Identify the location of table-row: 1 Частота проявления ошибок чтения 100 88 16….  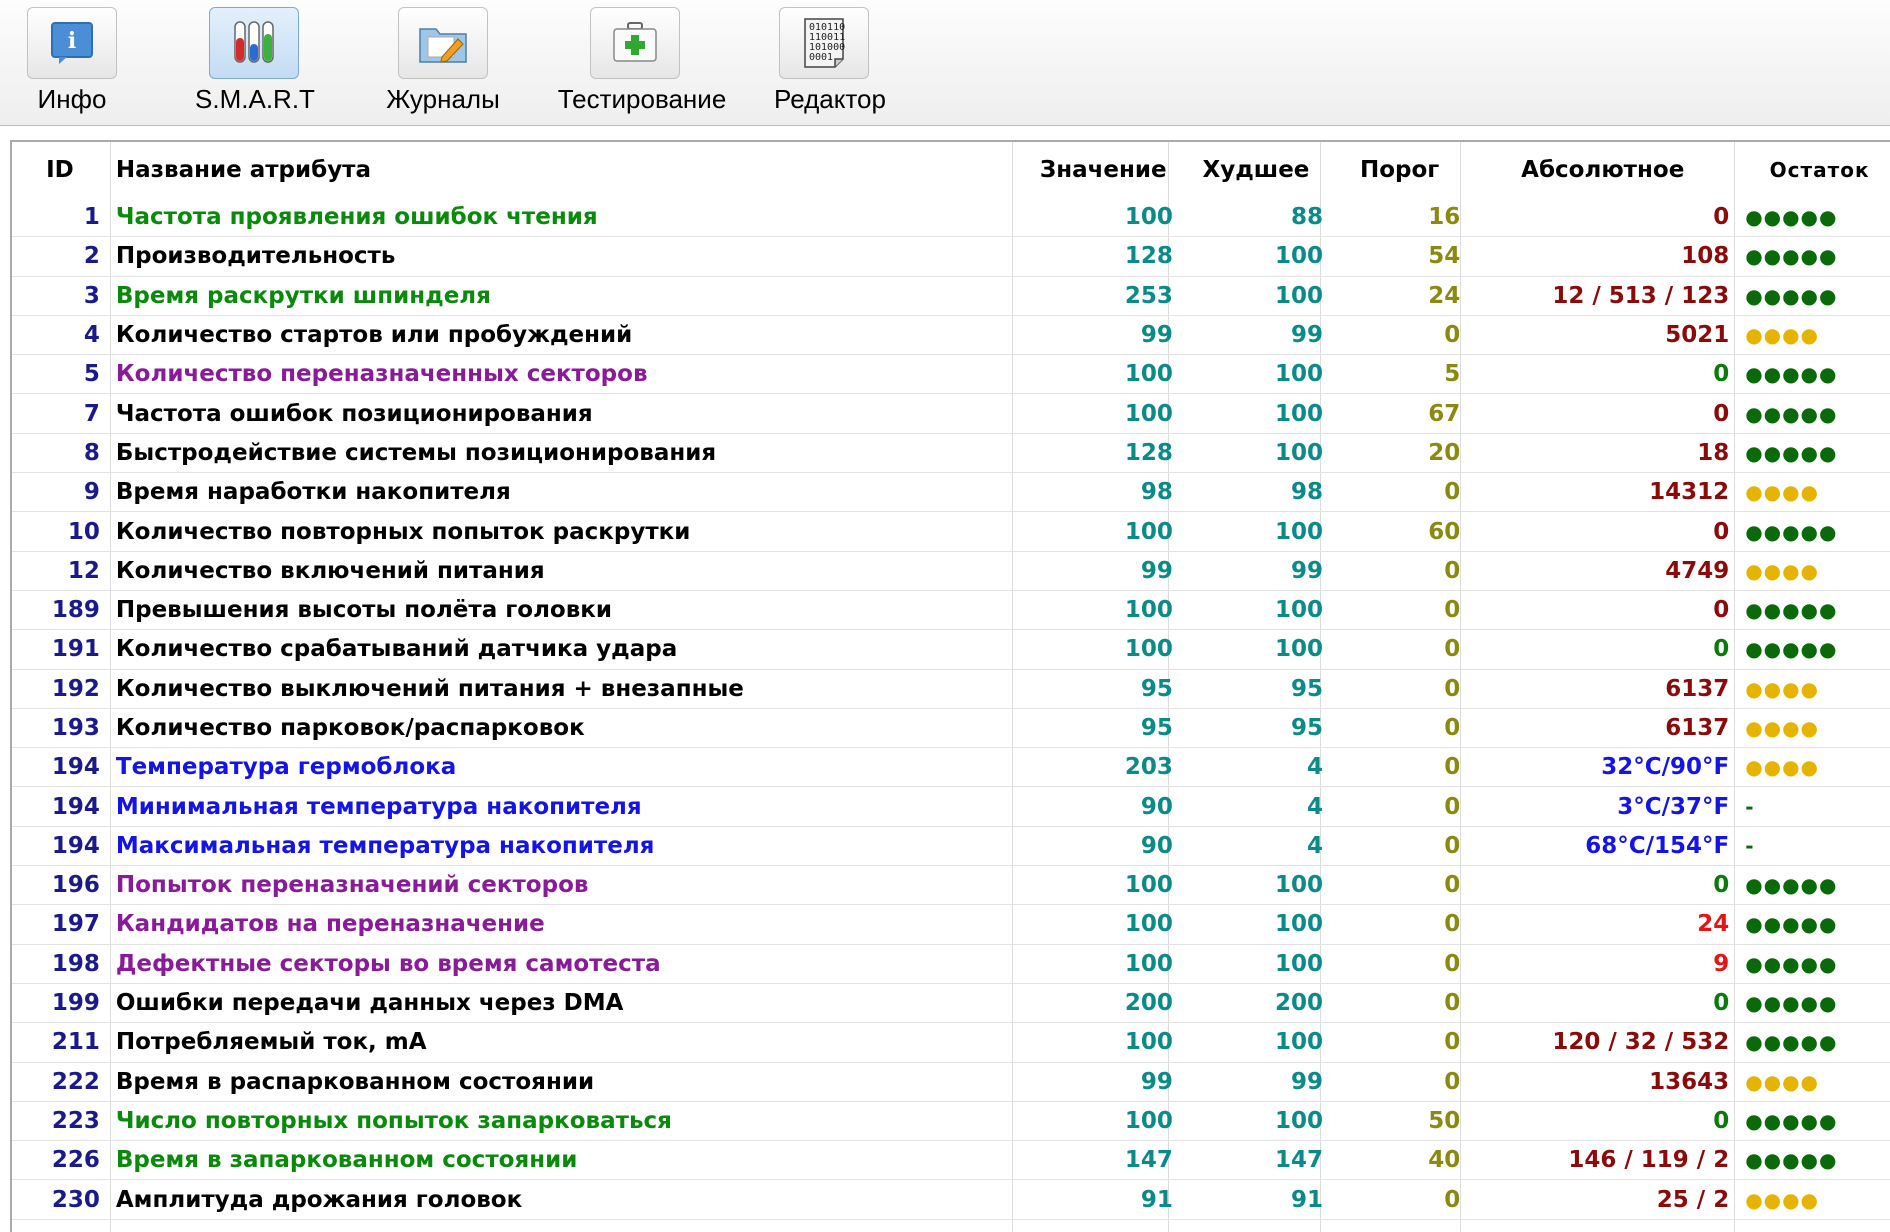
(951, 217).